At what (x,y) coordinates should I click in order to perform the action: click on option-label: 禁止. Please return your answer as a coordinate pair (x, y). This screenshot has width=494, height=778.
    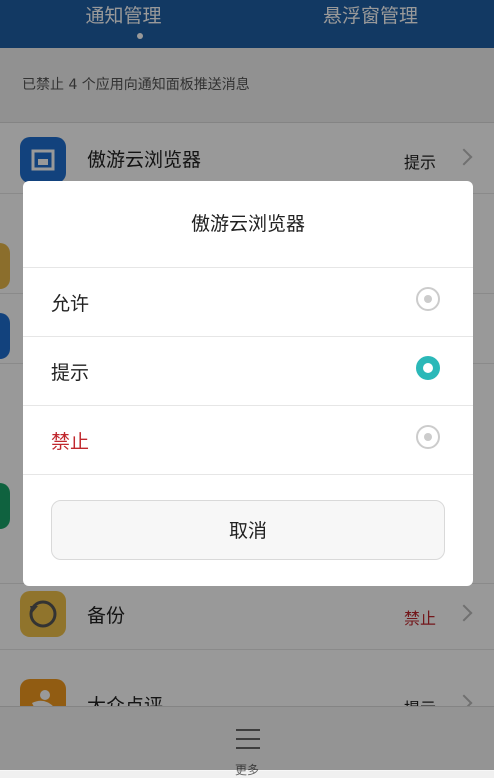
    Looking at the image, I should click on (70, 442).